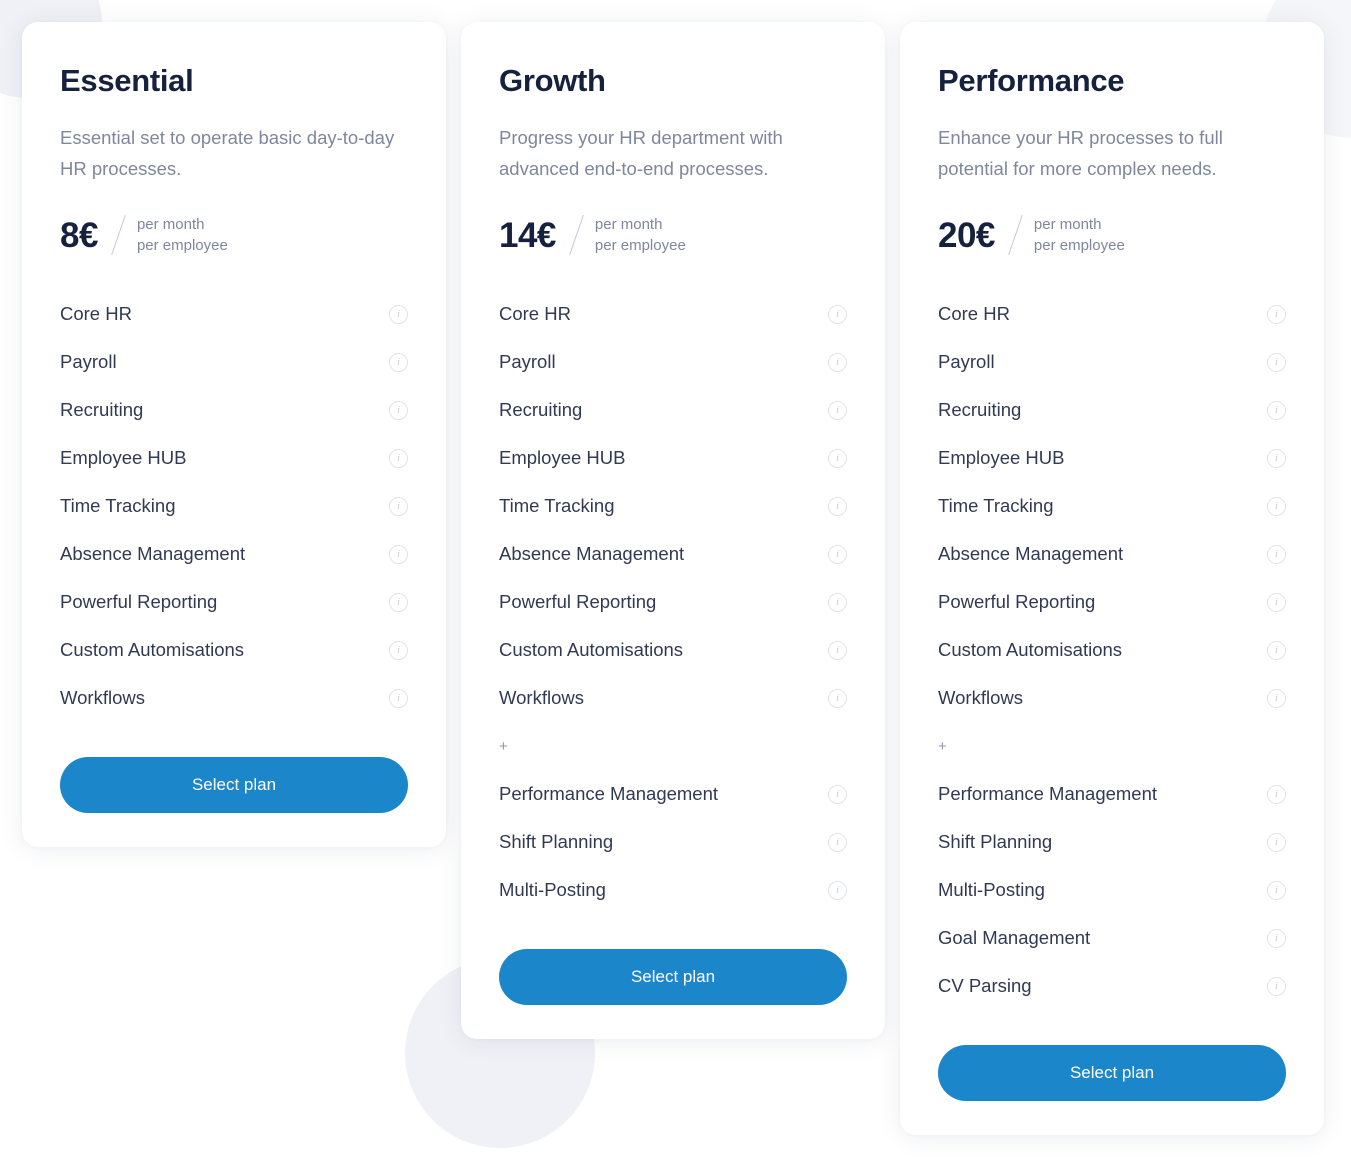 This screenshot has height=1157, width=1351. Describe the element at coordinates (1112, 314) in the screenshot. I see `feature-row: Core HR i` at that location.